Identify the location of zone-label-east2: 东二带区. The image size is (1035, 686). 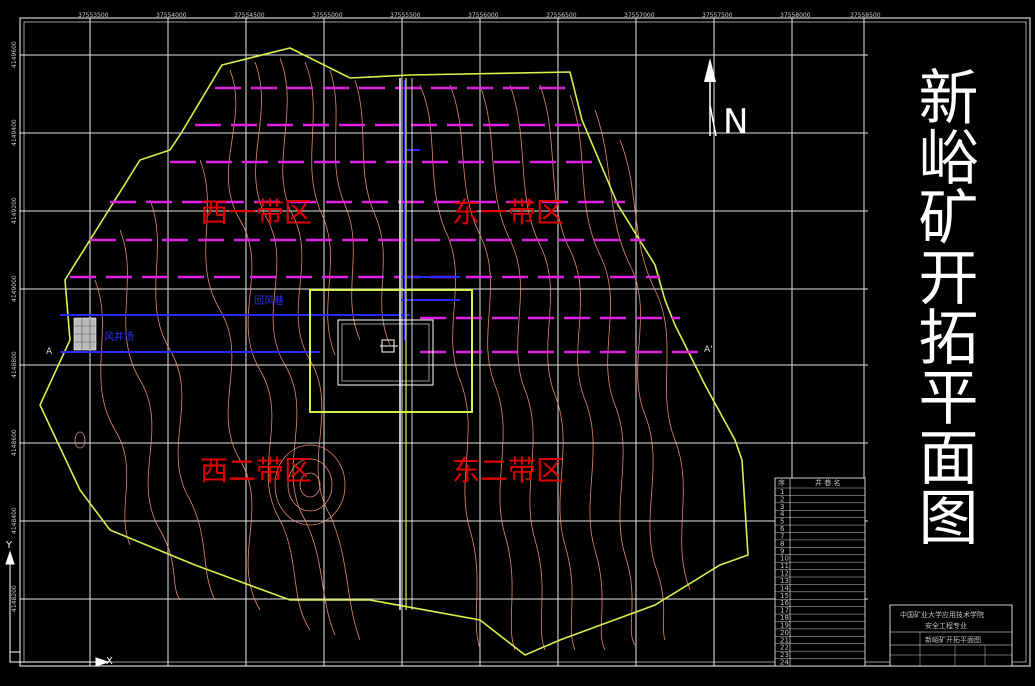
(508, 470).